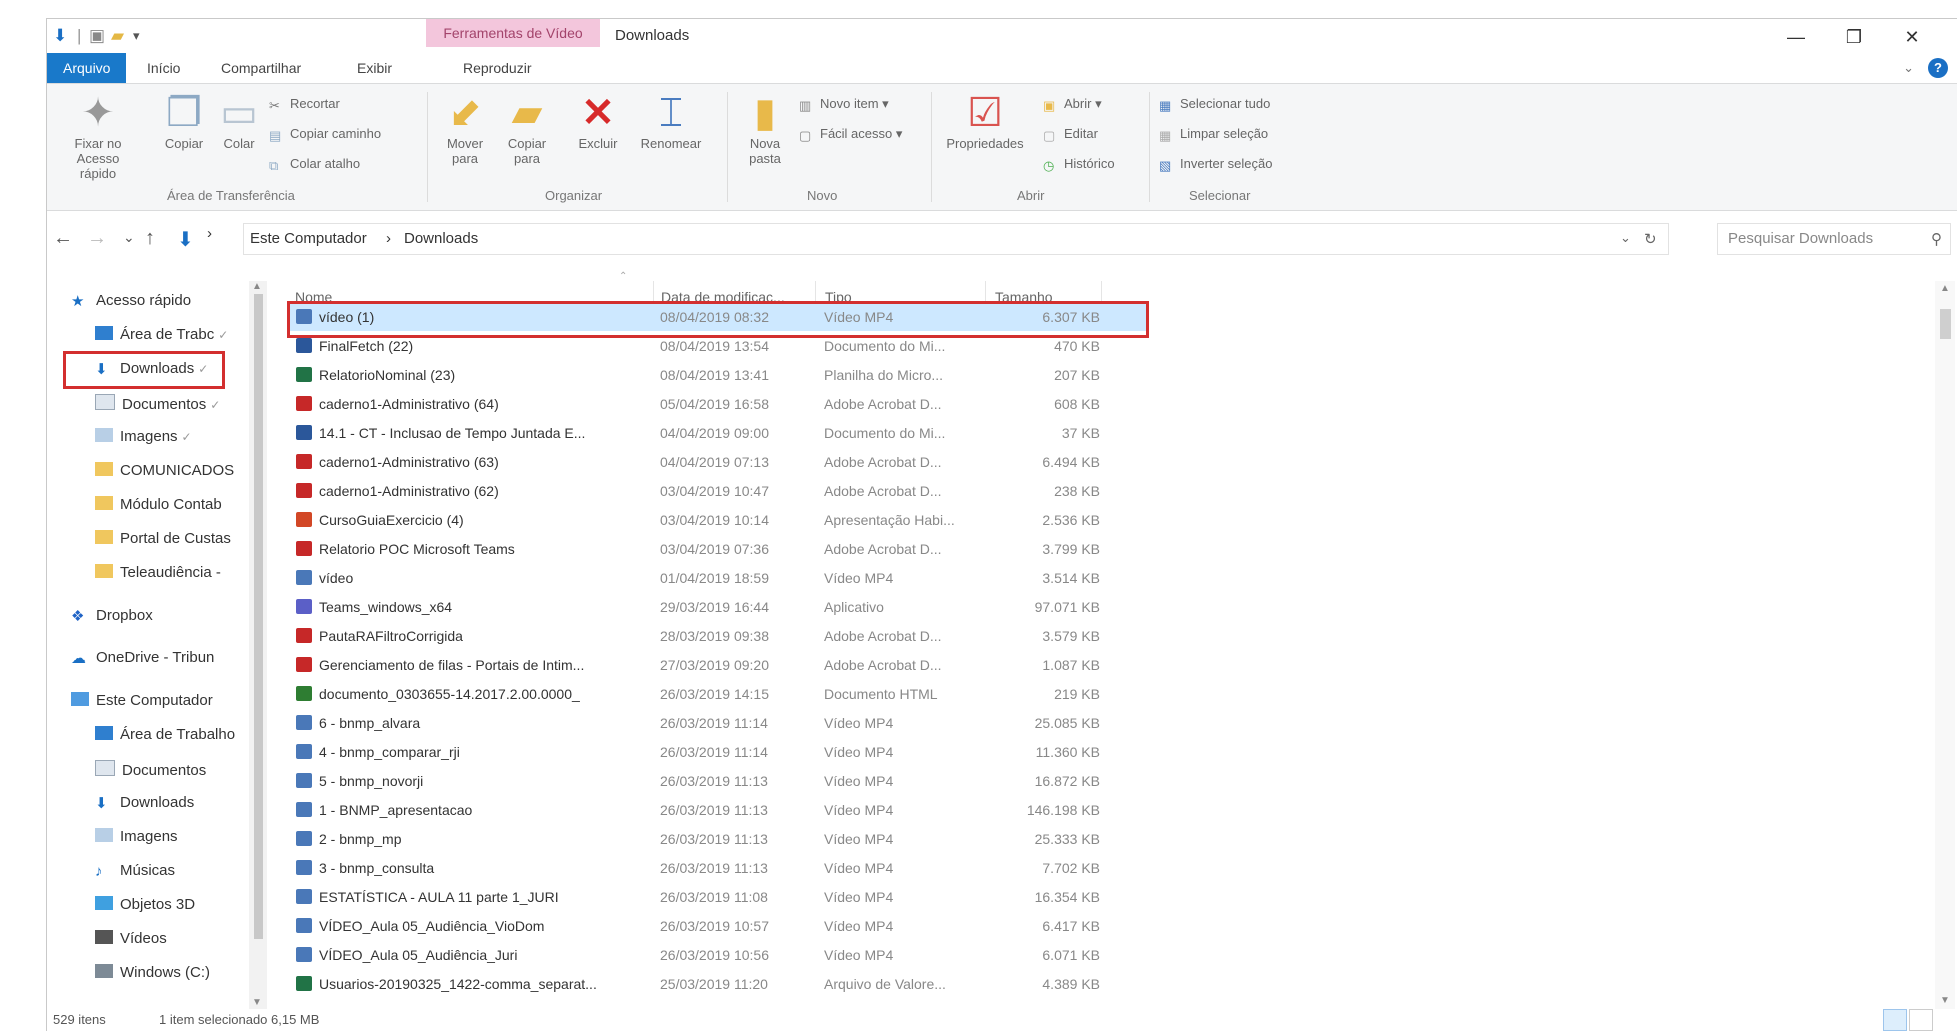  What do you see at coordinates (1945, 646) in the screenshot?
I see `file-list-scrollbar` at bounding box center [1945, 646].